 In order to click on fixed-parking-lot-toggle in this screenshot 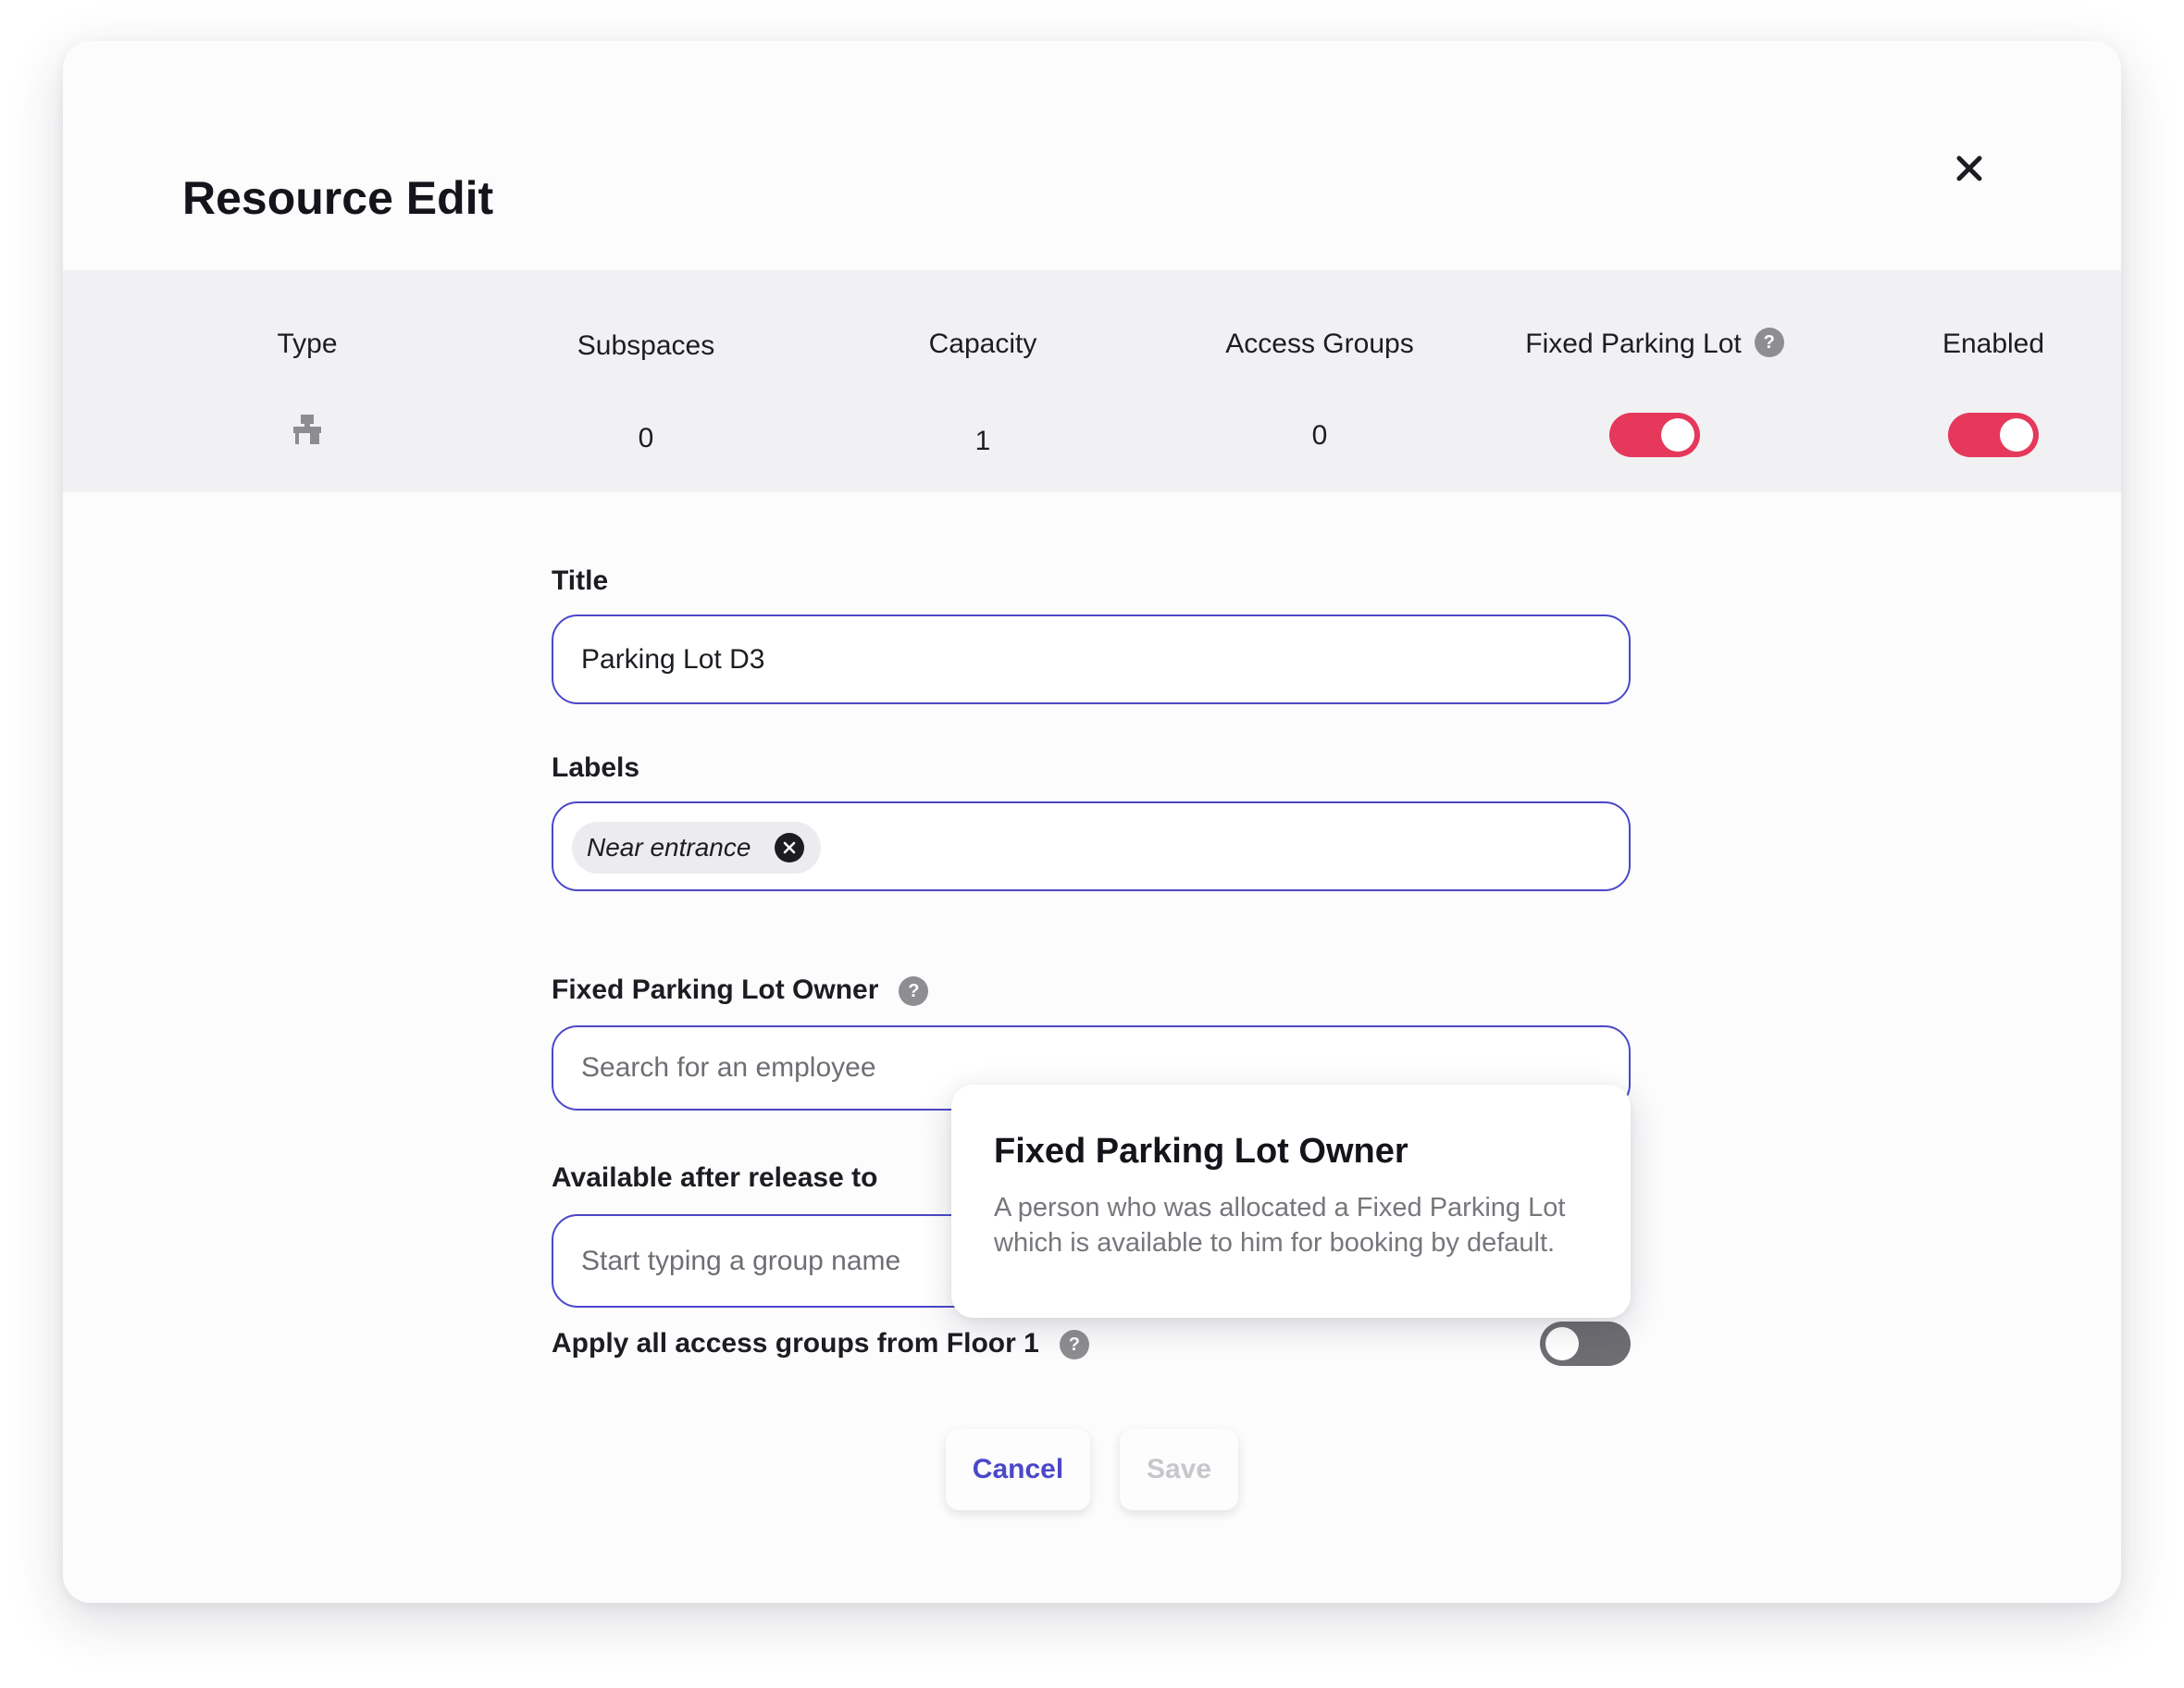, I will do `click(1654, 435)`.